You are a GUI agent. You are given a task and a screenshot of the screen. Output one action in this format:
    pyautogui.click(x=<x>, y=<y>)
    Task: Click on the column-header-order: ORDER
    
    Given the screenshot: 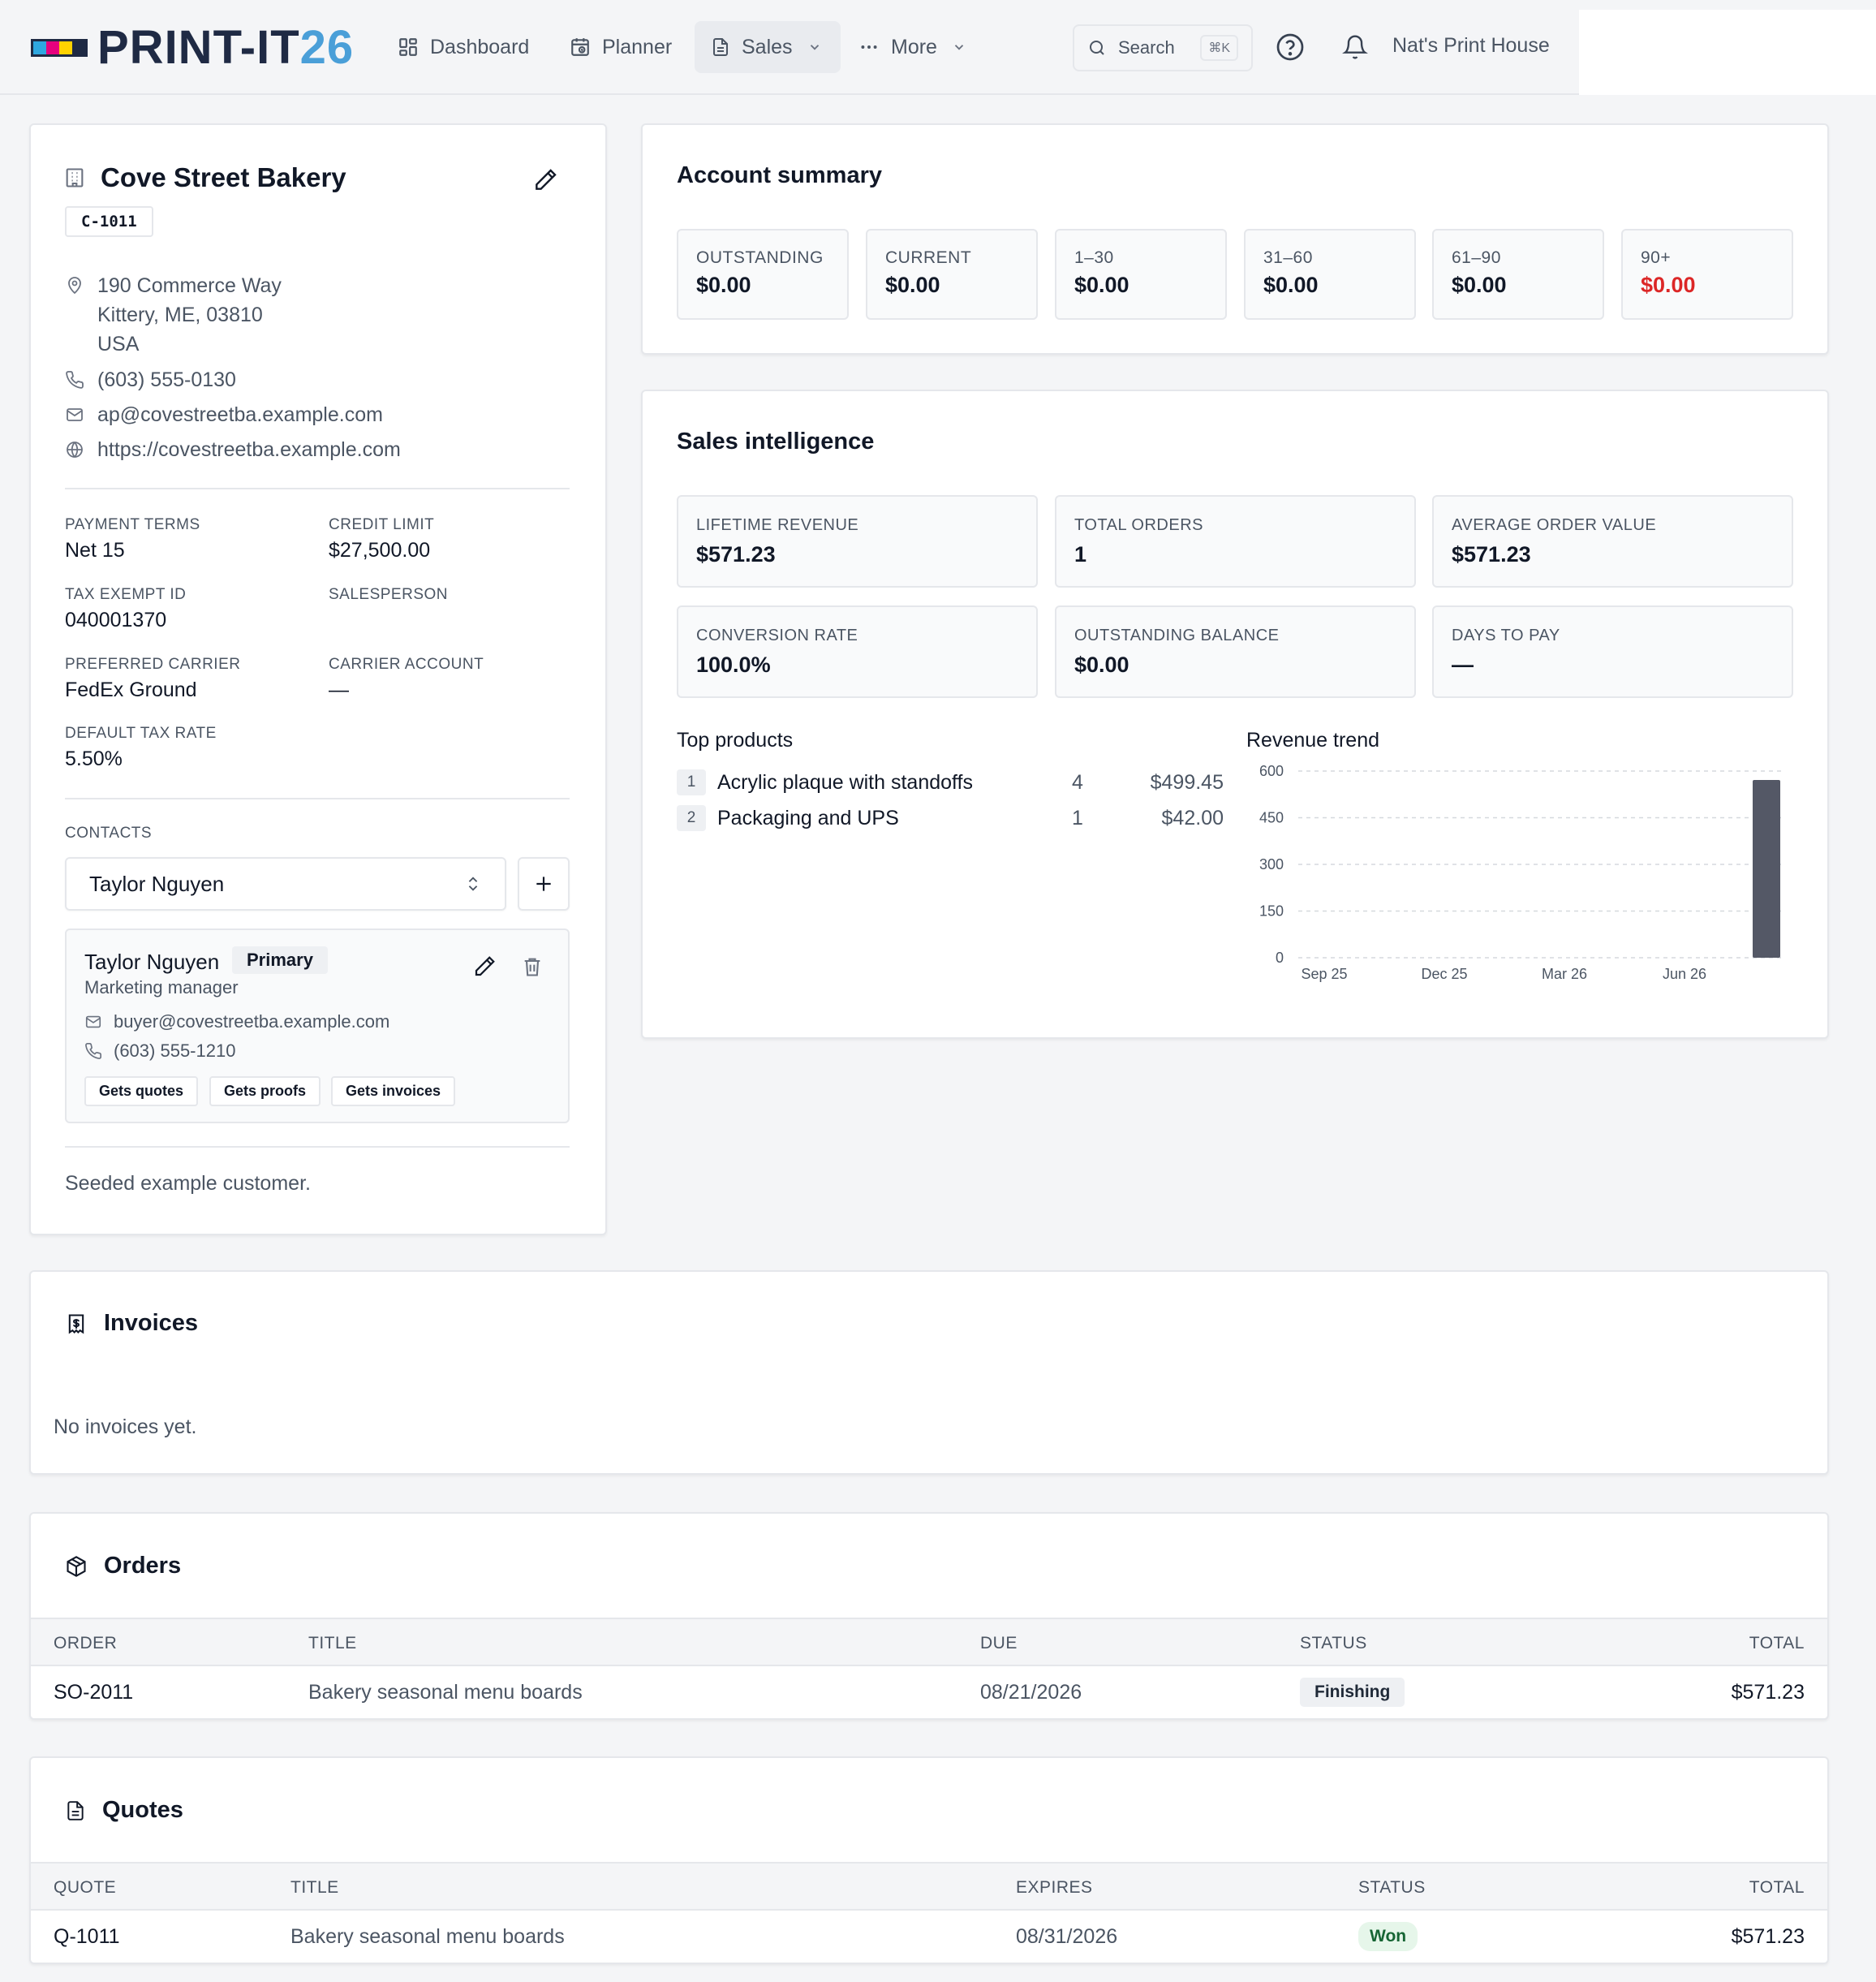 What is the action you would take?
    pyautogui.click(x=85, y=1643)
    